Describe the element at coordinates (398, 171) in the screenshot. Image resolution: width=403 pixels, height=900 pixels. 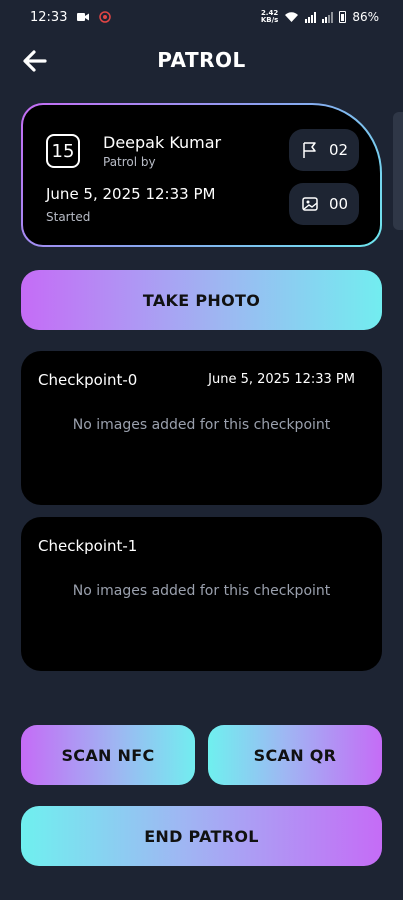
I see `side-drawer-handle` at that location.